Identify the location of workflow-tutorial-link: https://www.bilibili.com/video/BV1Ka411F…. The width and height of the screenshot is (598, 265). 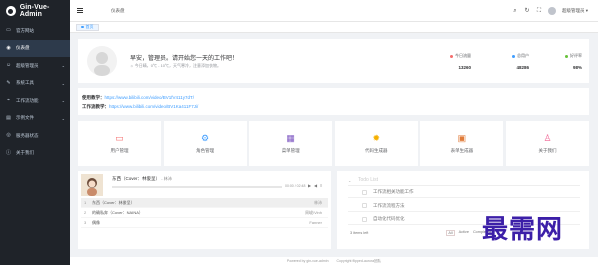
(153, 106).